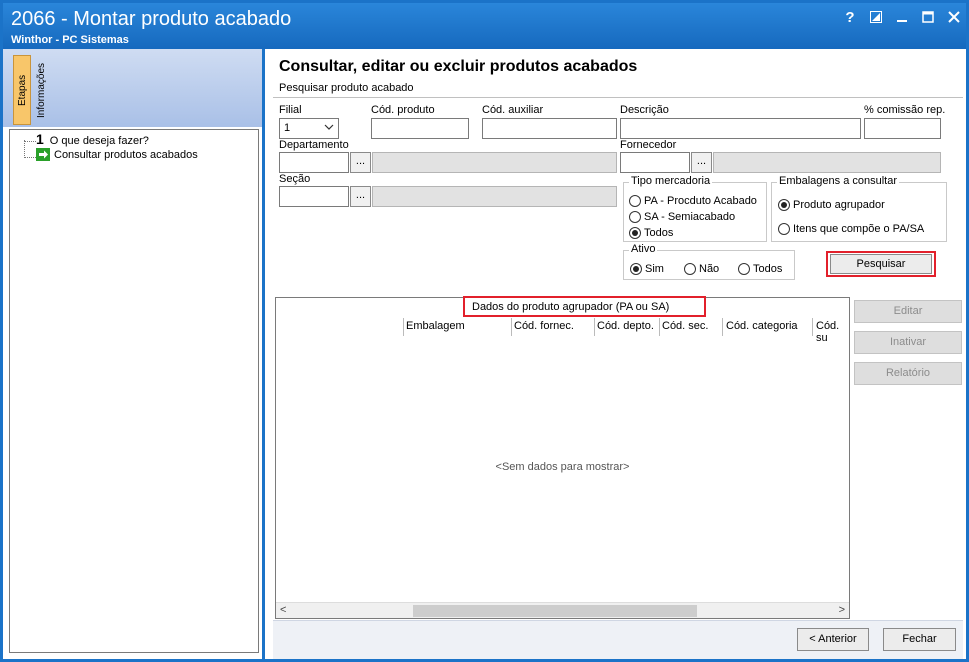  Describe the element at coordinates (126, 154) in the screenshot. I see `step-label: Consultar produtos acabados` at that location.